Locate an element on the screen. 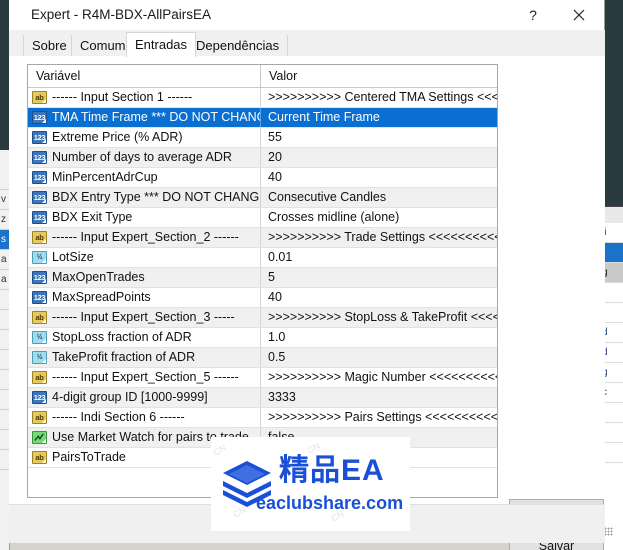 This screenshot has width=623, height=550. table-row: 123 BDX Exit Type Crosses midline (alone) is located at coordinates (262, 218).